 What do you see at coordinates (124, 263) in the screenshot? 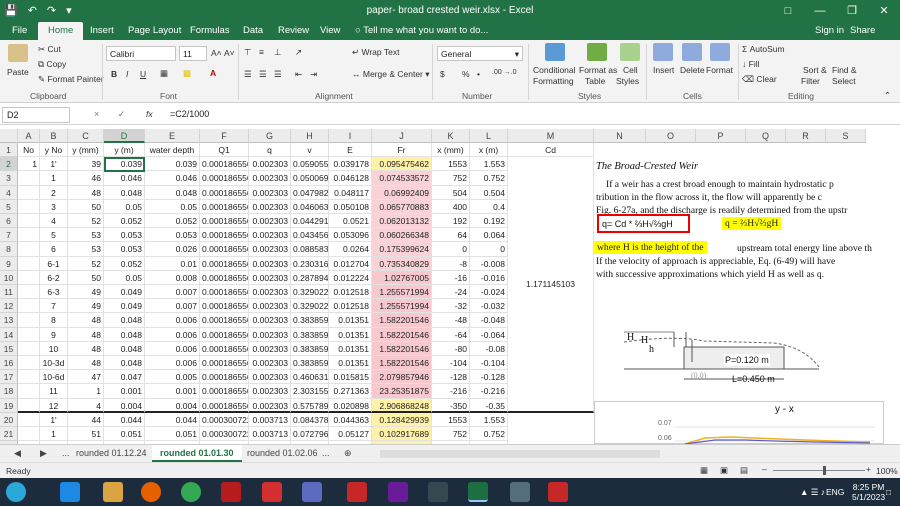
I see `cell-D9: 0.052` at bounding box center [124, 263].